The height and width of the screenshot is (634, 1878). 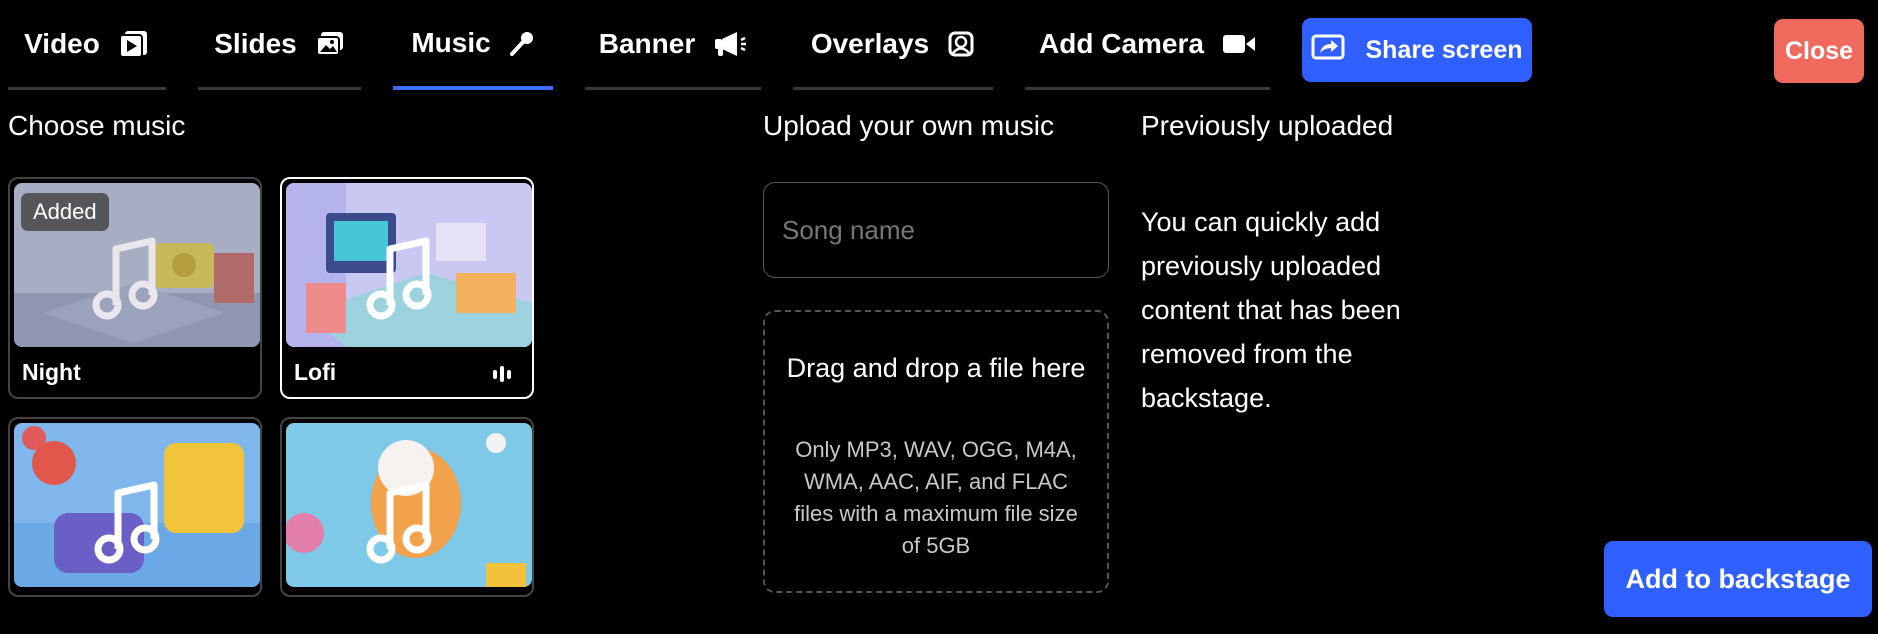 What do you see at coordinates (909, 125) in the screenshot?
I see `upload-heading: Upload your own music` at bounding box center [909, 125].